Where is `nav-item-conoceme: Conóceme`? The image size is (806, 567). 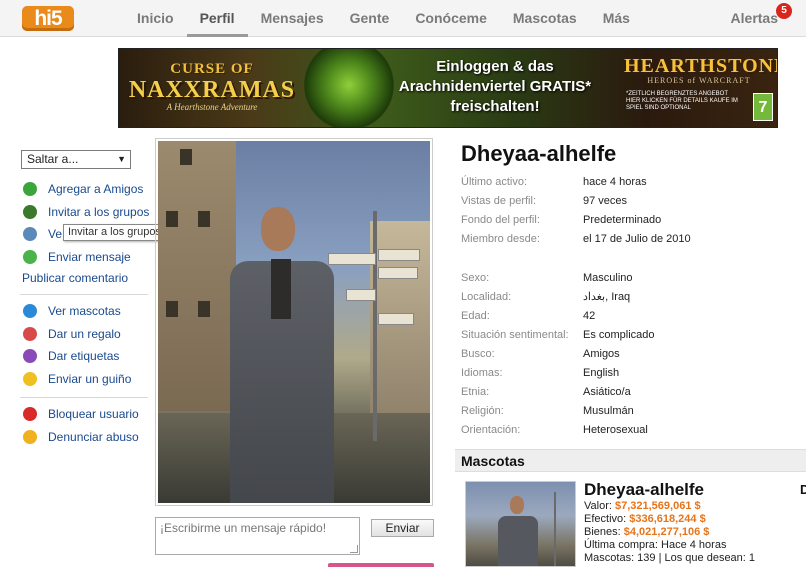 nav-item-conoceme: Conóceme is located at coordinates (451, 18).